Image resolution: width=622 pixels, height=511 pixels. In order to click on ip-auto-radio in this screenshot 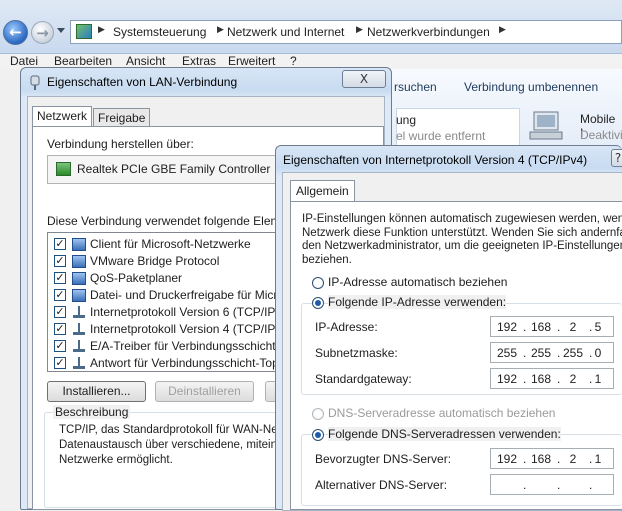, I will do `click(318, 283)`.